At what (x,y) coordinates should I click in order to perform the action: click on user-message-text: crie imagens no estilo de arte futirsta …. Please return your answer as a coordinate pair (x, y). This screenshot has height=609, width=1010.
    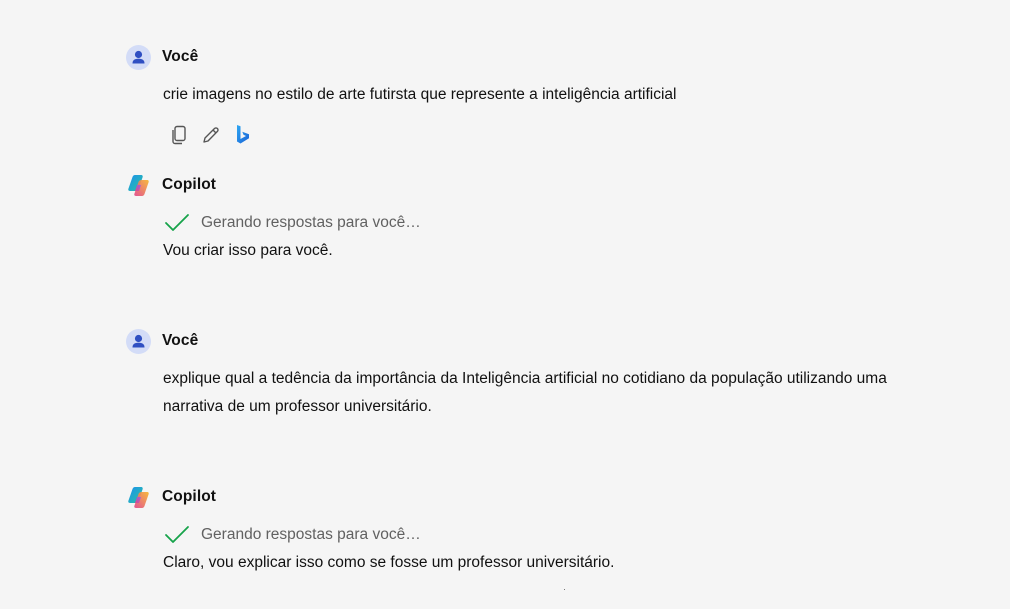
    Looking at the image, I should click on (420, 94).